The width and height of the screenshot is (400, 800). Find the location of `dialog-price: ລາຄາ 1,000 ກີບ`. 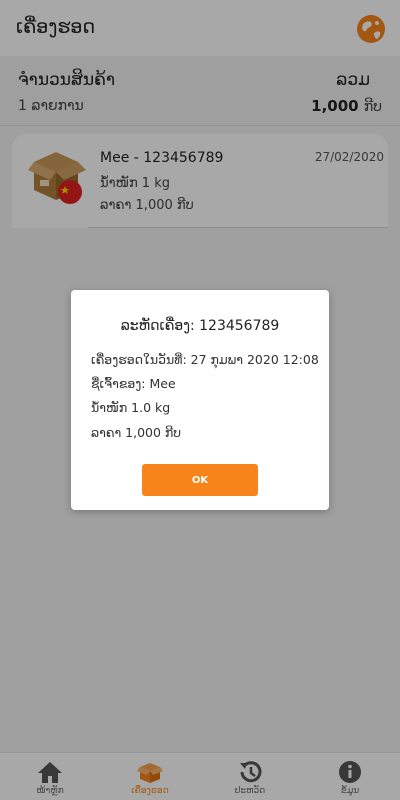

dialog-price: ລາຄາ 1,000 ກີບ is located at coordinates (136, 432).